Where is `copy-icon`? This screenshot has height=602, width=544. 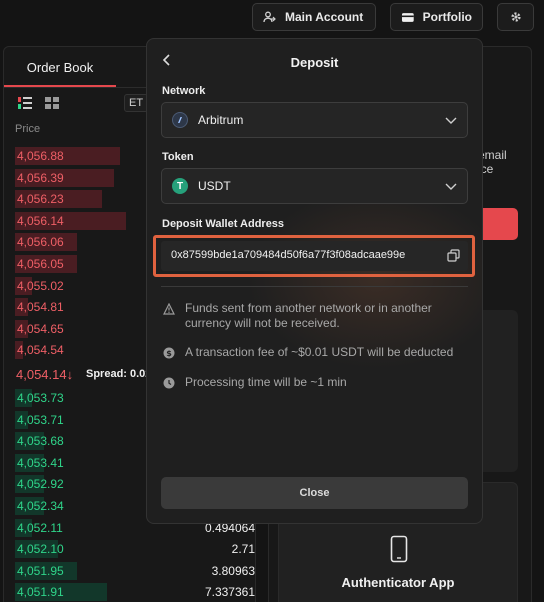
copy-icon is located at coordinates (453, 255).